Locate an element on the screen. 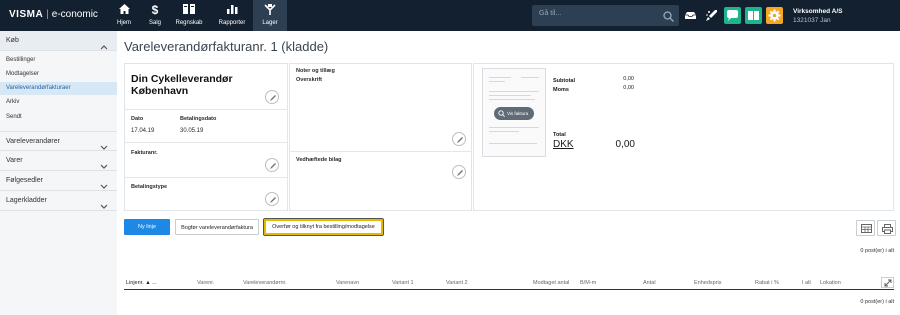 The image size is (900, 315). row-count-bottom: 0 post(er) i alt is located at coordinates (877, 302).